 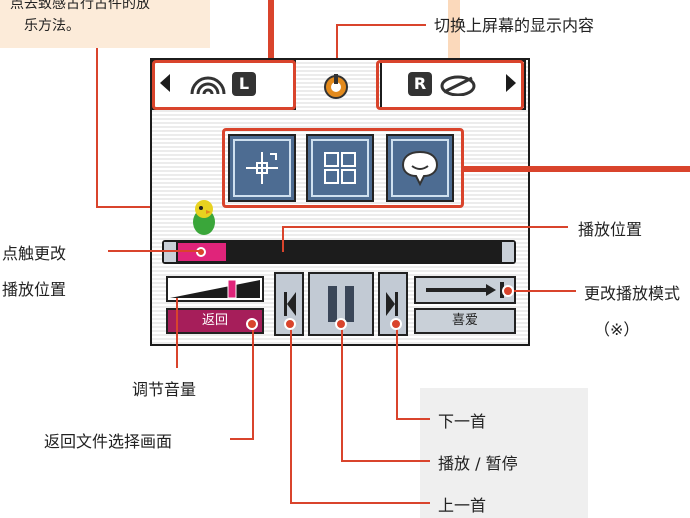 I want to click on label-tap-change-1: 点触更改, so click(x=34, y=253).